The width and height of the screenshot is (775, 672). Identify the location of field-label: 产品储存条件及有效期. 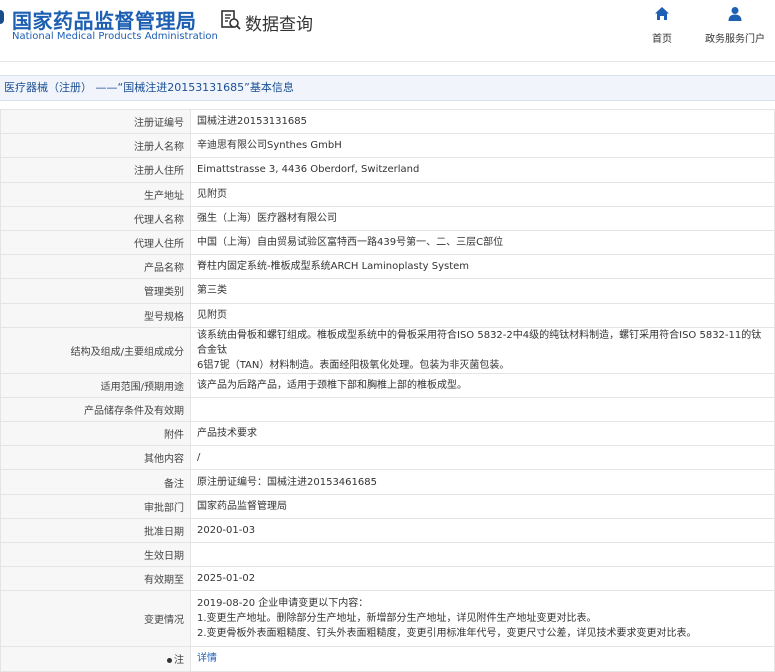
(95, 409).